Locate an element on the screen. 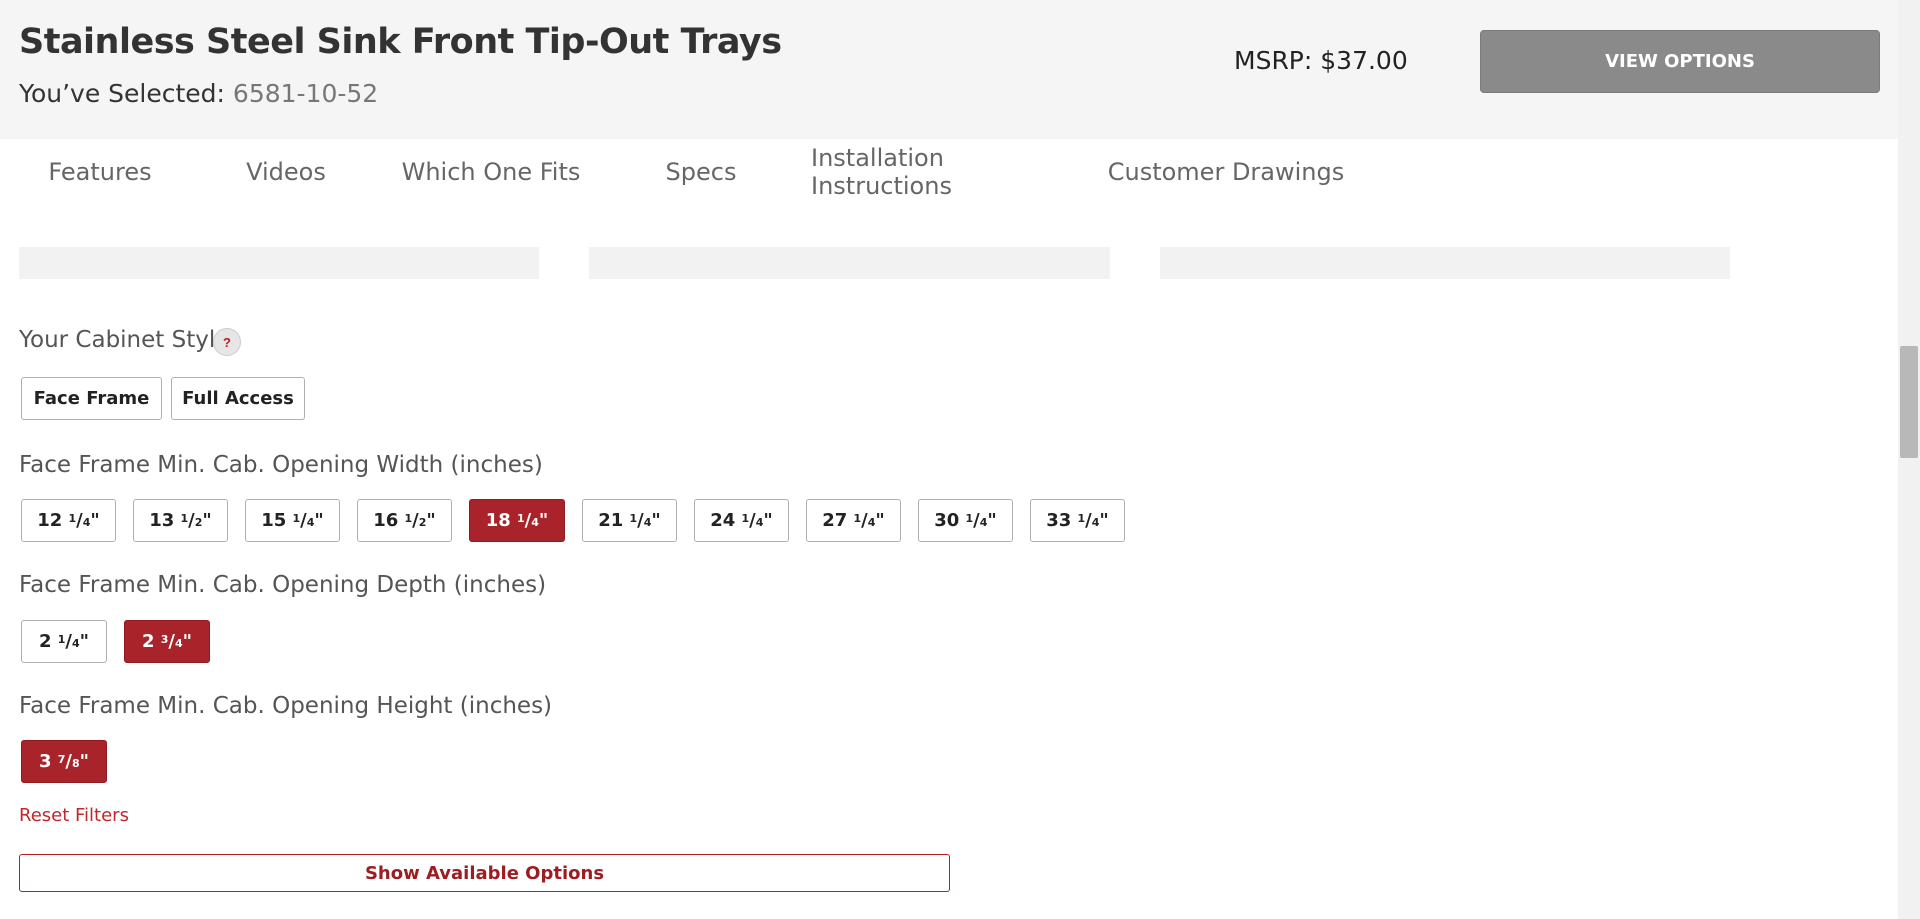  width-option-button: 33 1/4 " is located at coordinates (1077, 520).